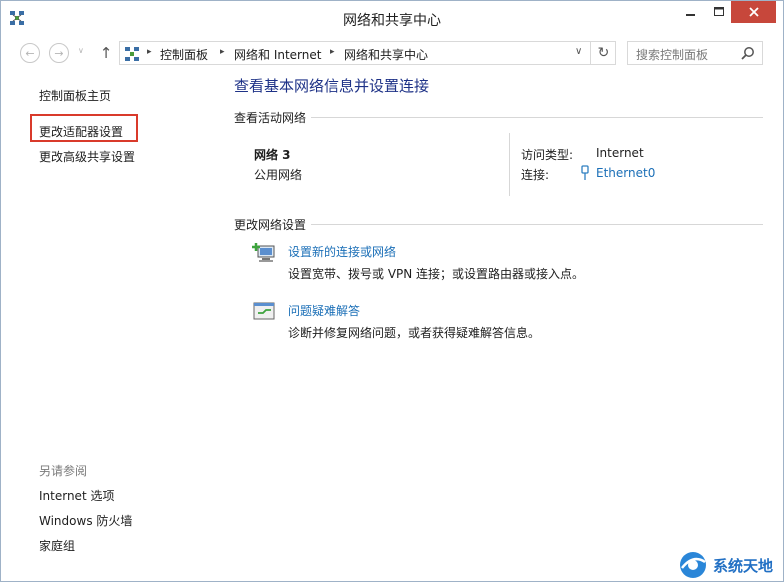 The image size is (784, 582). I want to click on close-icon, so click(753, 12).